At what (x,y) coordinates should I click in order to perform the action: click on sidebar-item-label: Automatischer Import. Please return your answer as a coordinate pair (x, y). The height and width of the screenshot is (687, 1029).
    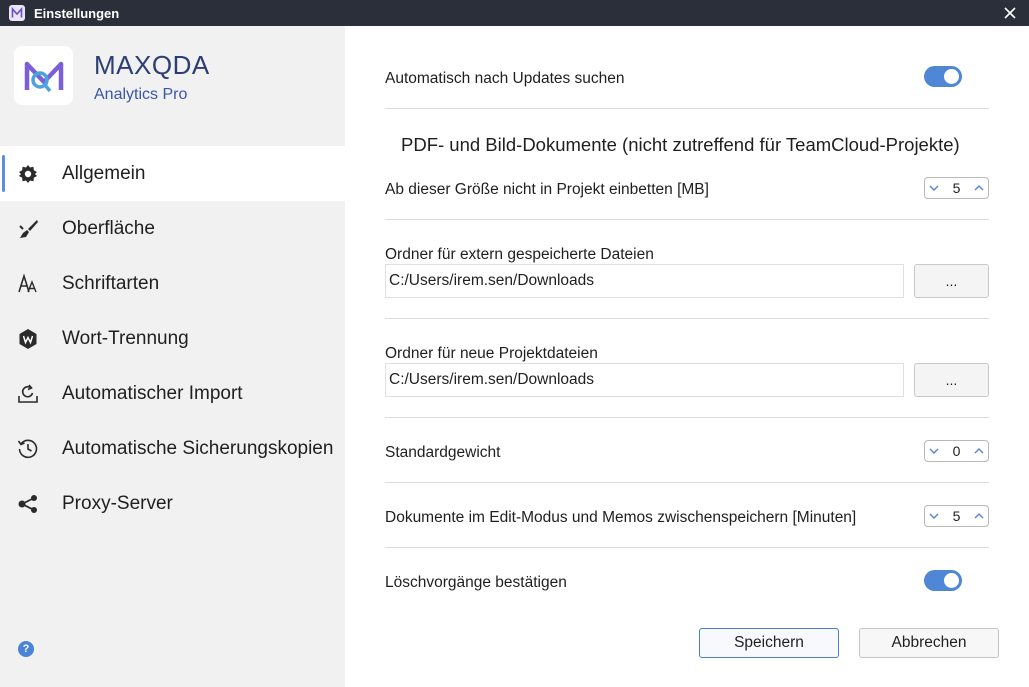
    Looking at the image, I should click on (152, 393).